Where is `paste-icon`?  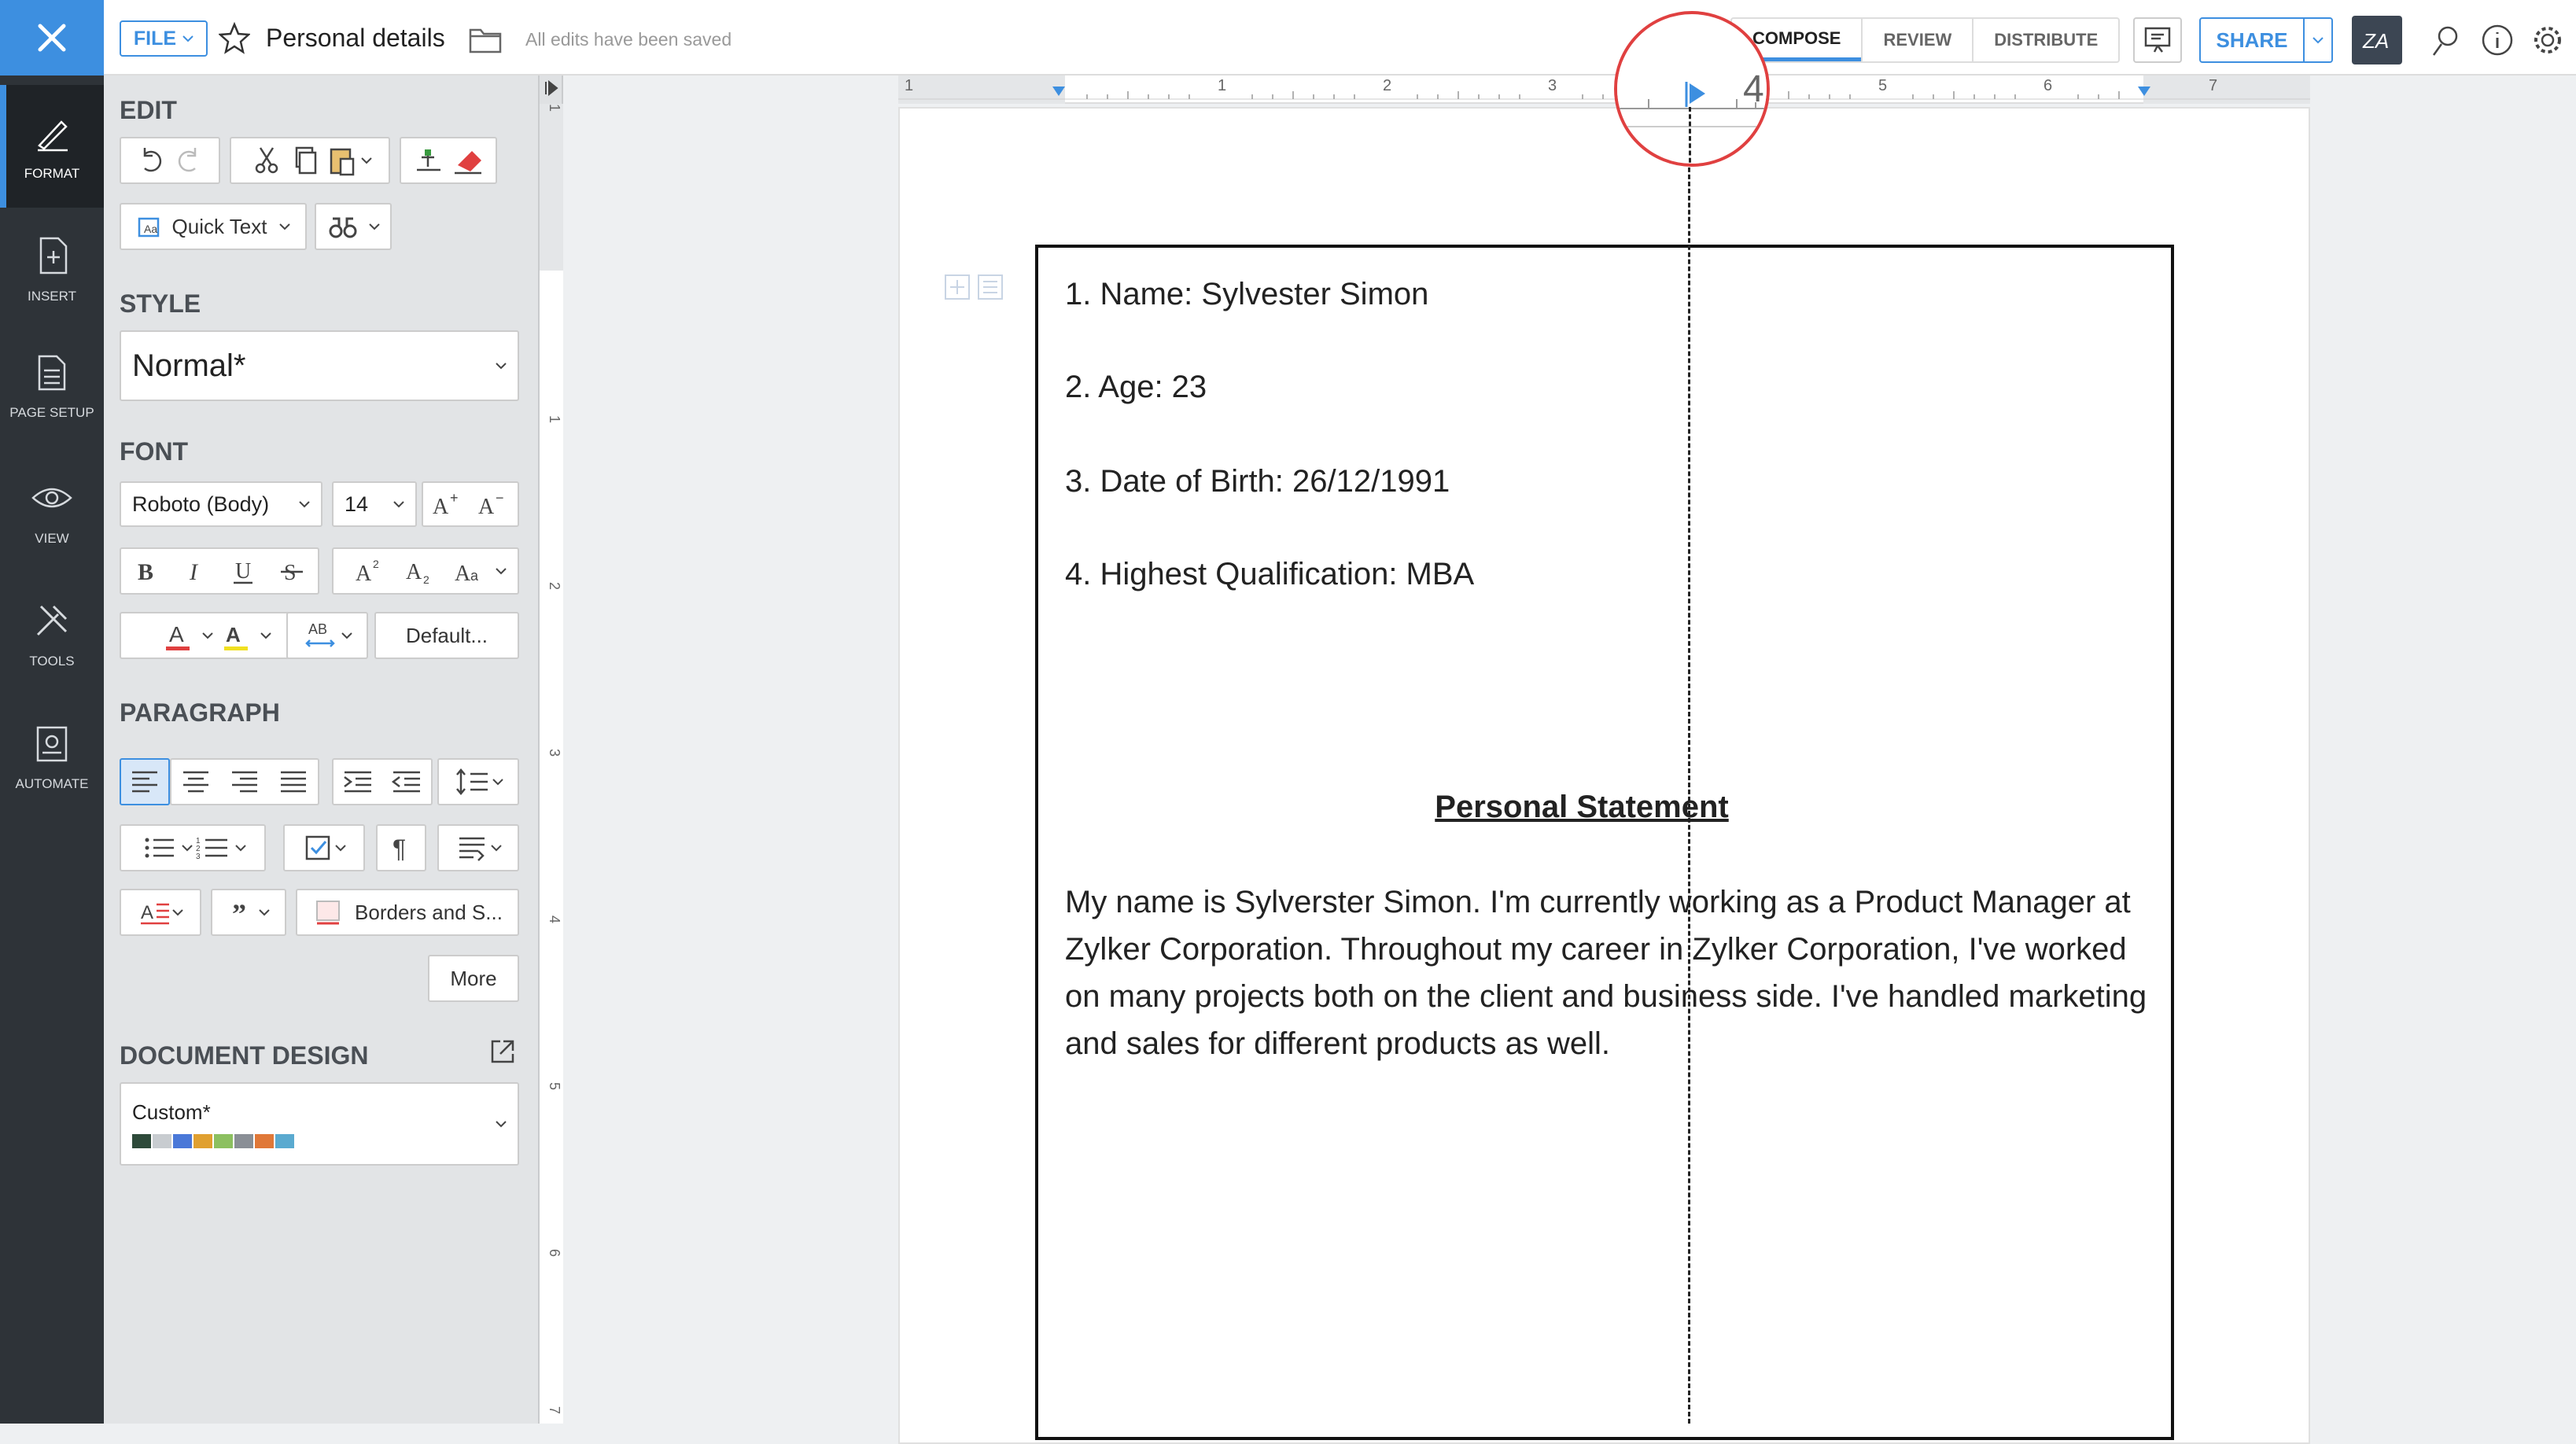 paste-icon is located at coordinates (342, 161).